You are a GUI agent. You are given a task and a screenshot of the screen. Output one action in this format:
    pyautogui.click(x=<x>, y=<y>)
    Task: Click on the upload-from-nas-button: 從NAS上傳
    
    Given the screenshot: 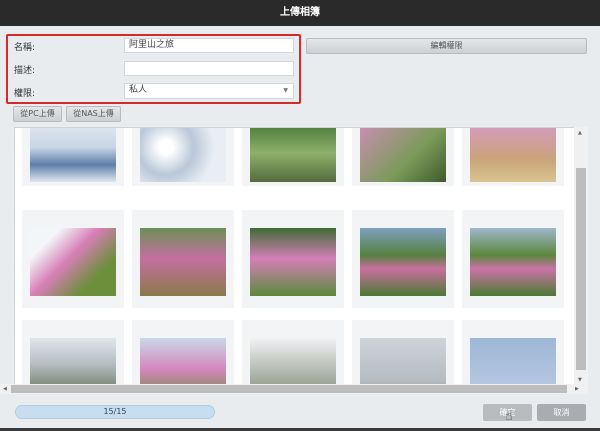 What is the action you would take?
    pyautogui.click(x=93, y=114)
    